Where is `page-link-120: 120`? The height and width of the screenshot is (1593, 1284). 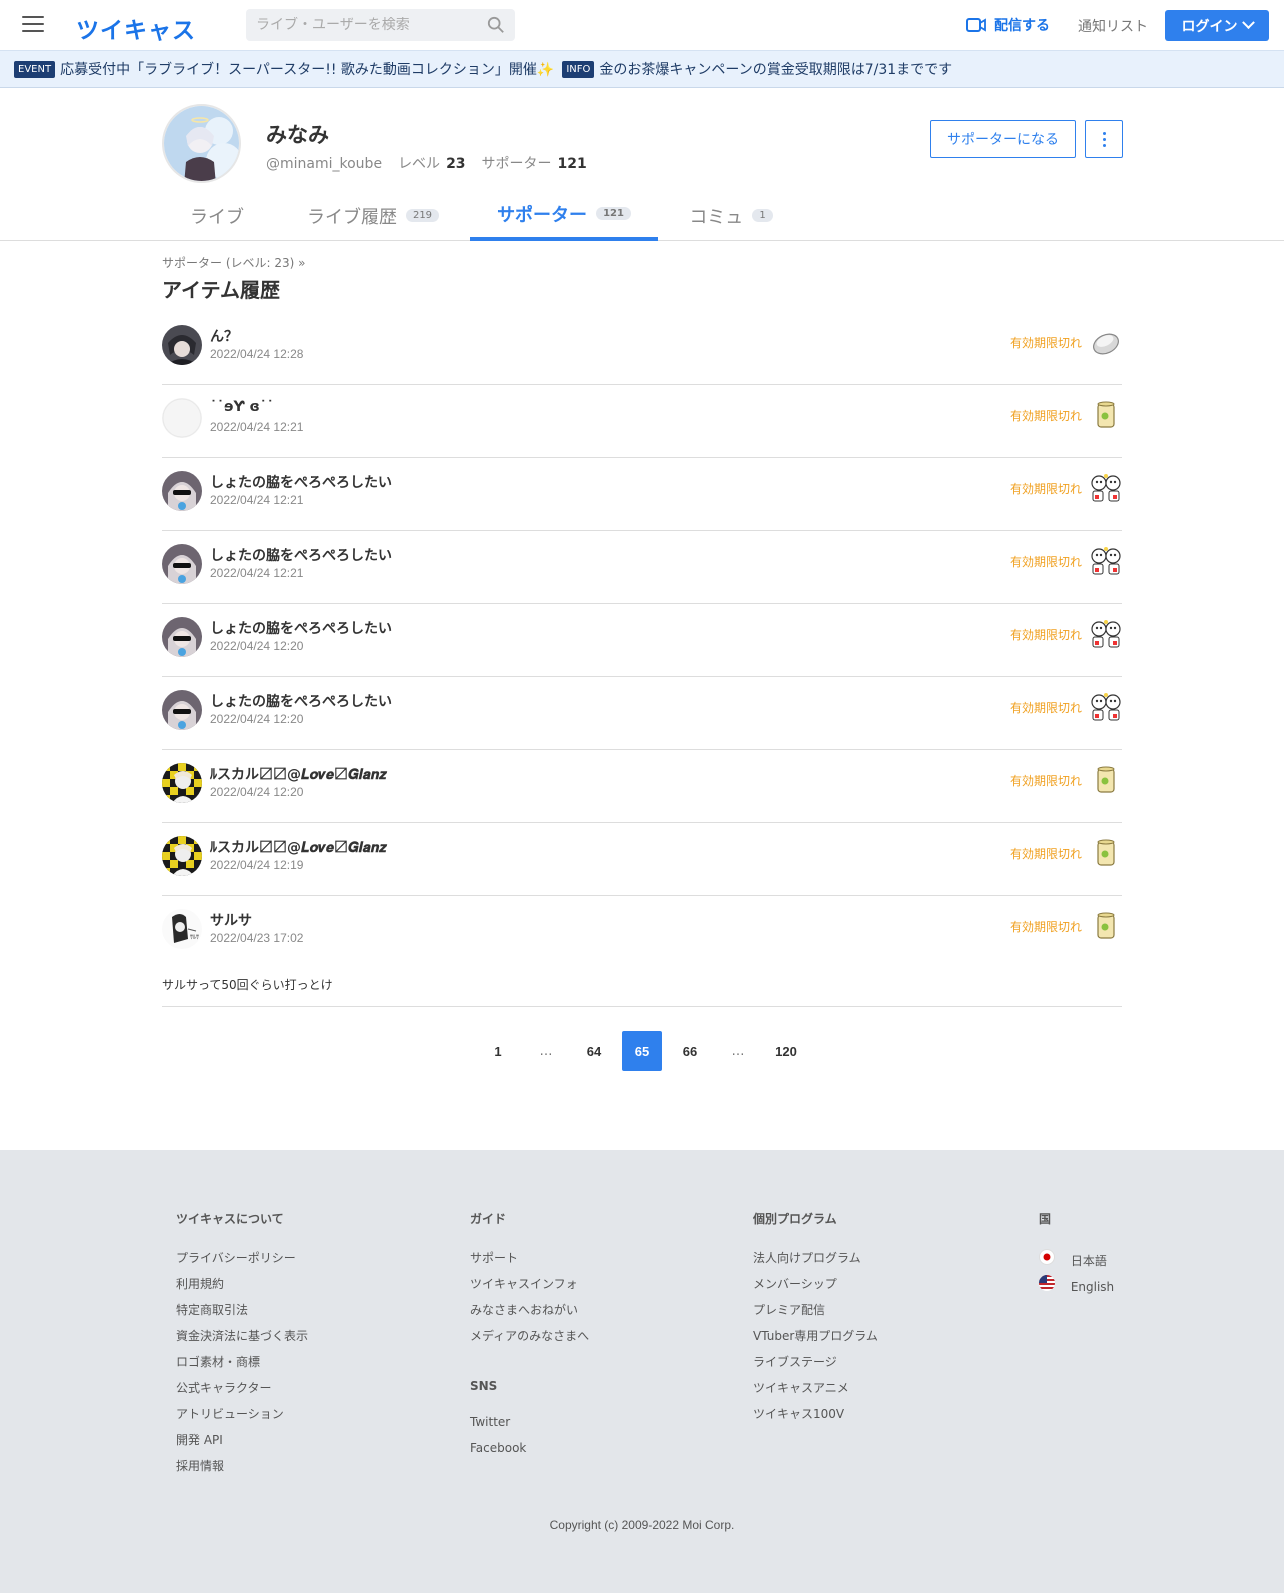
page-link-120: 120 is located at coordinates (786, 1051).